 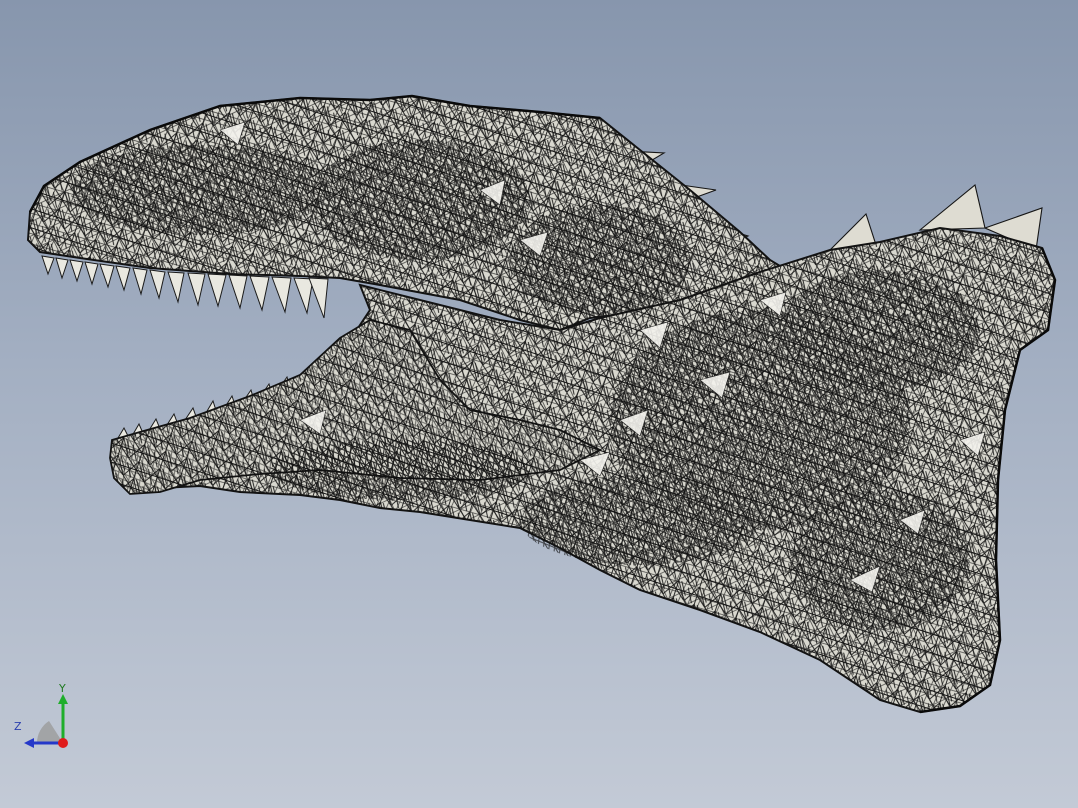 I want to click on z-axis-label: Z, so click(x=18, y=726).